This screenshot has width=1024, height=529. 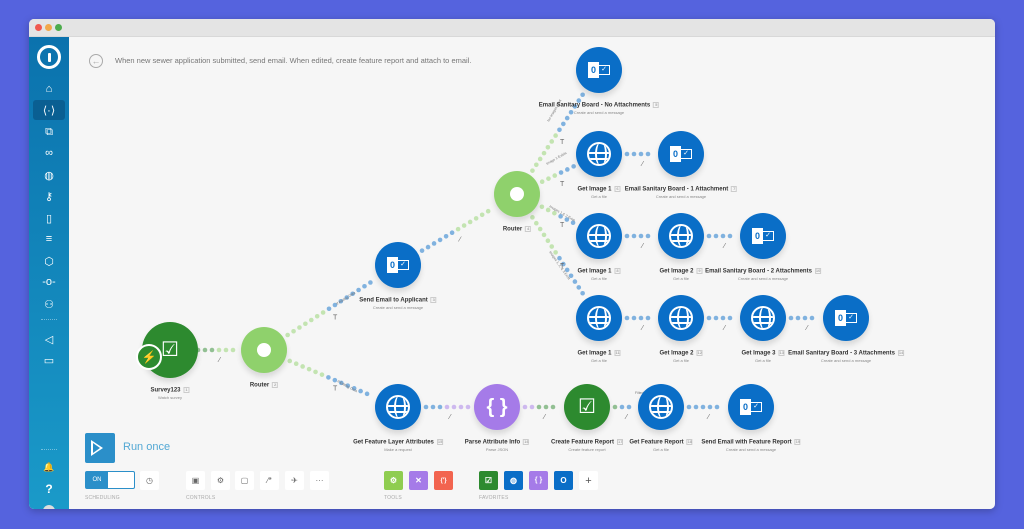 I want to click on schedule-settings-button: ◷, so click(x=149, y=480).